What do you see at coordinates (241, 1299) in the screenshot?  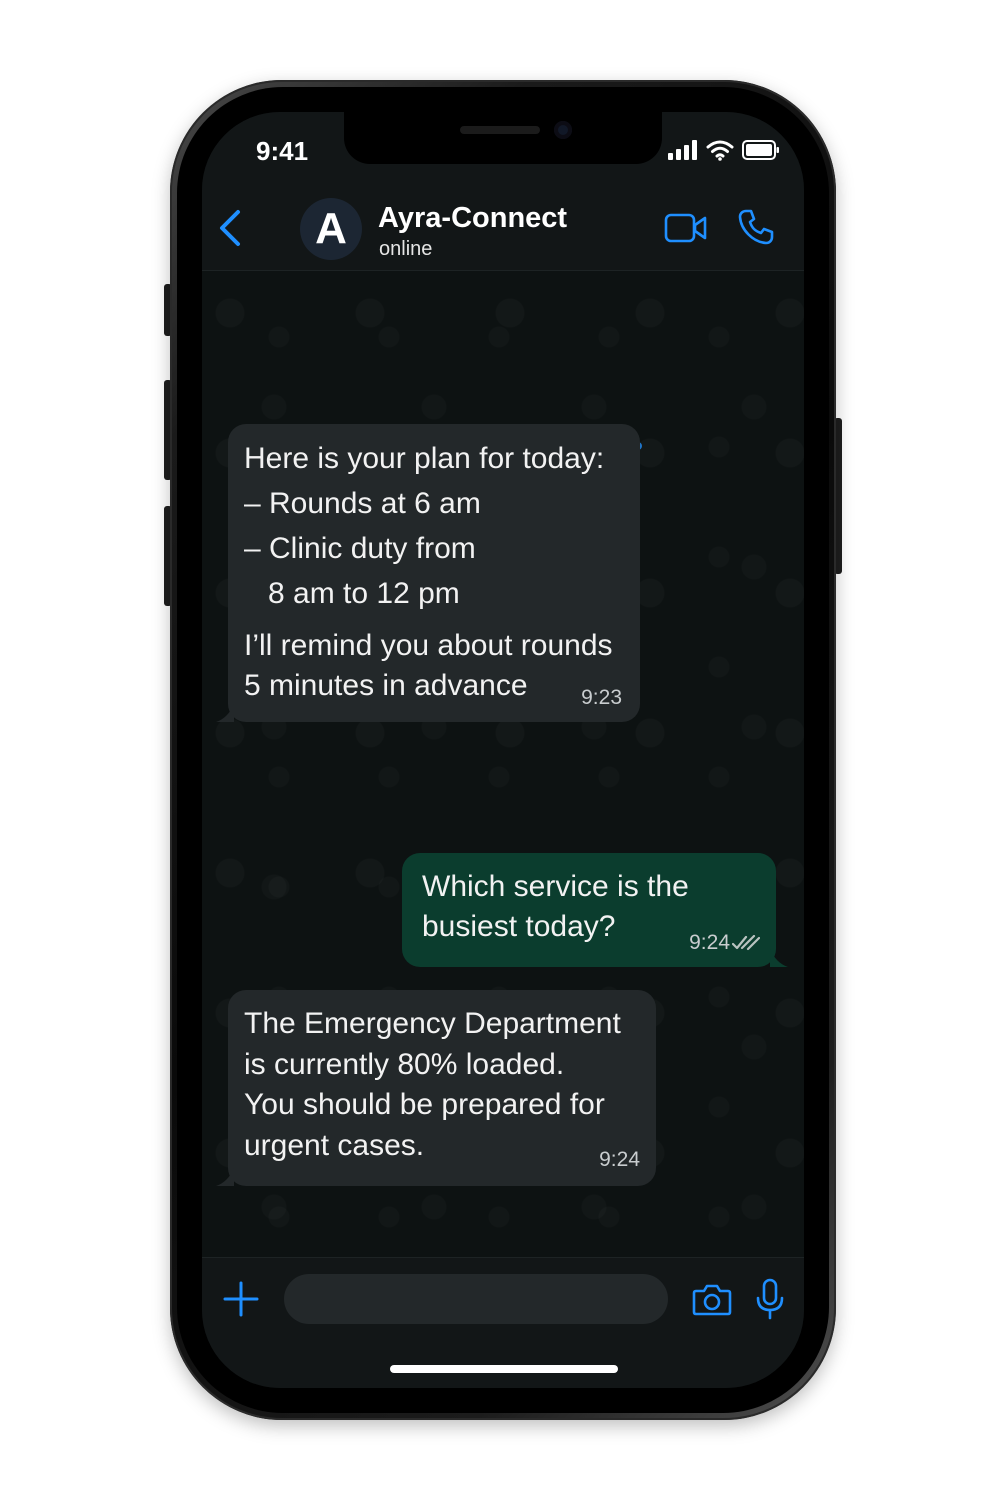 I see `plus-icon` at bounding box center [241, 1299].